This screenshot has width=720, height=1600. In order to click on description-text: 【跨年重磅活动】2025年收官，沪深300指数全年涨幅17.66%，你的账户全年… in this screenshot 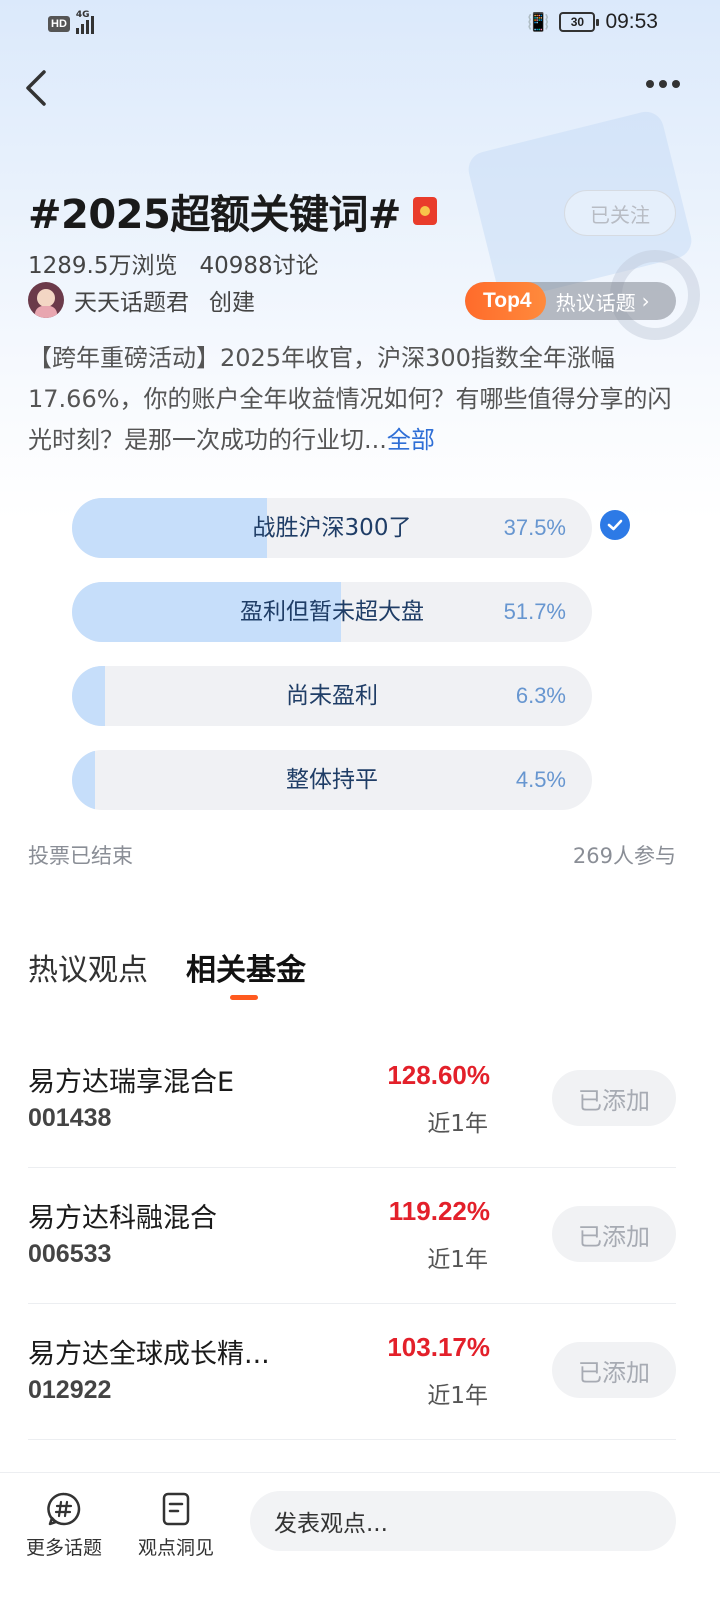, I will do `click(350, 399)`.